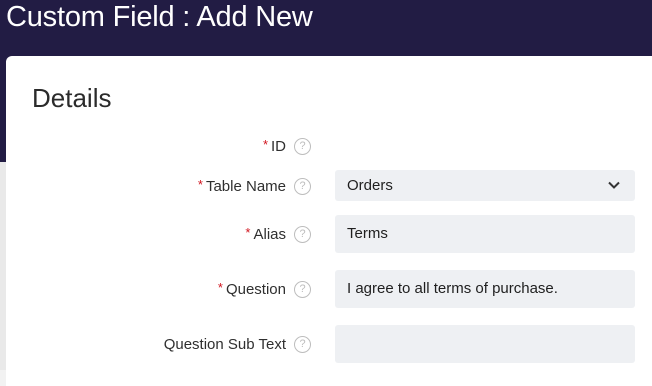 This screenshot has width=652, height=386. Describe the element at coordinates (329, 186) in the screenshot. I see `field-row-table-name: * Table Name ? Orders` at that location.